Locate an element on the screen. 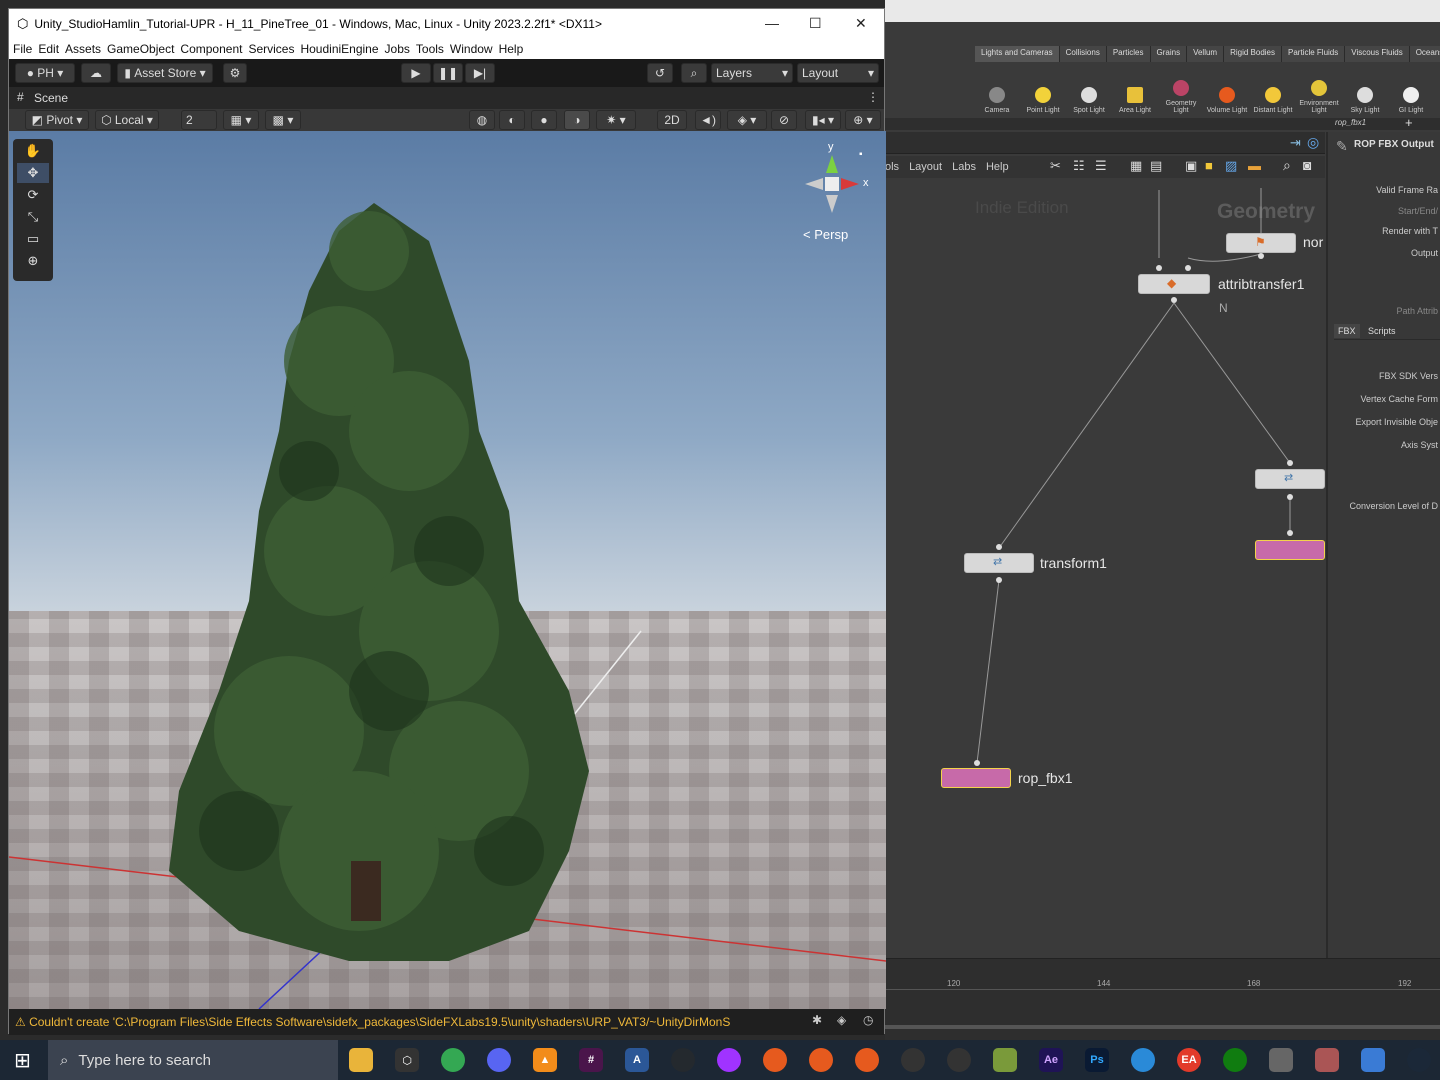  kebab-menu-icon: ⋮ is located at coordinates (873, 97).